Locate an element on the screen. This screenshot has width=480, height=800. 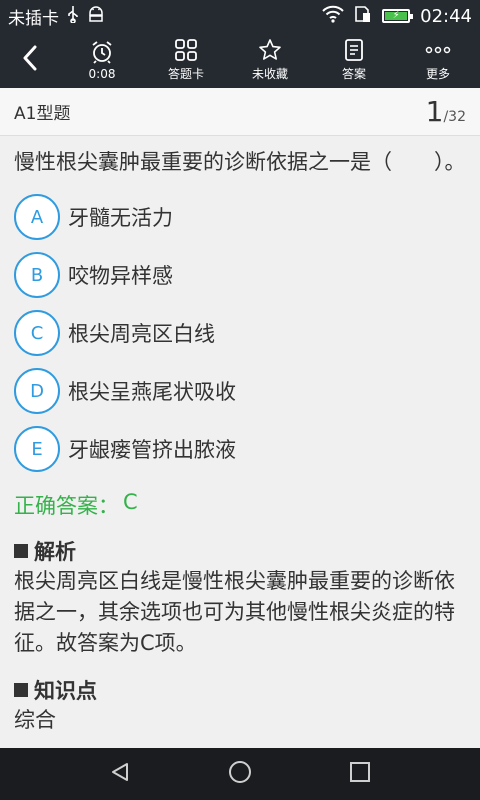
timer-label: 0:08 is located at coordinates (102, 73).